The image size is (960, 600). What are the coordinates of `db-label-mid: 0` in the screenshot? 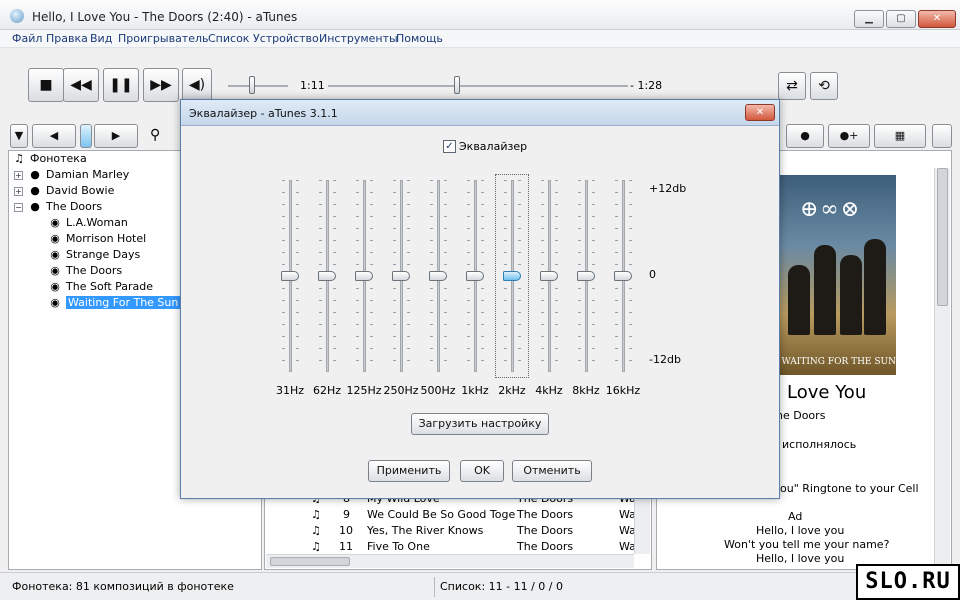 It's located at (652, 274).